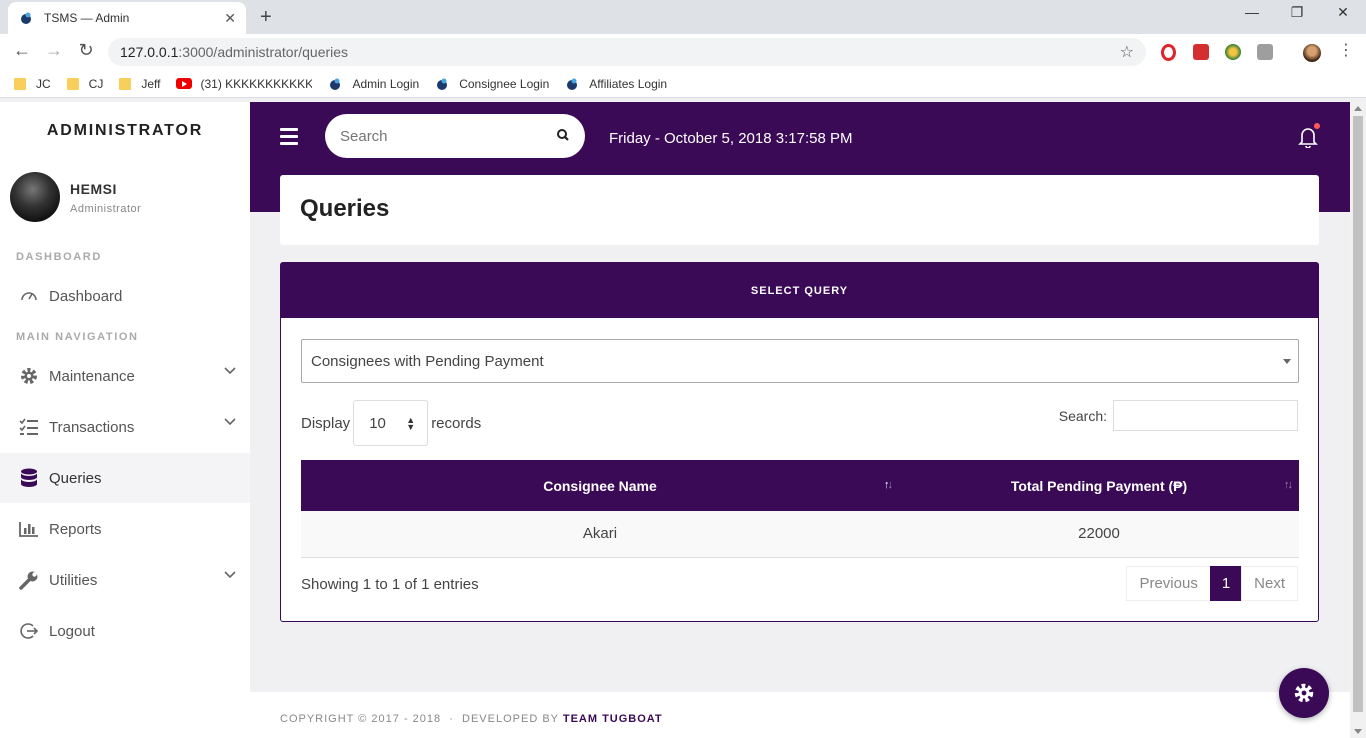  Describe the element at coordinates (492, 84) in the screenshot. I see `bookmark-consignee-login: Consignee Login` at that location.